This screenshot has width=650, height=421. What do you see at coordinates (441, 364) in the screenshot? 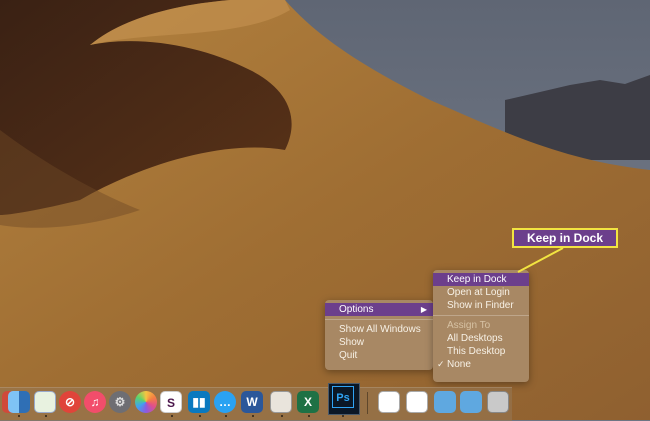
I see `checkmark-icon: ✓` at bounding box center [441, 364].